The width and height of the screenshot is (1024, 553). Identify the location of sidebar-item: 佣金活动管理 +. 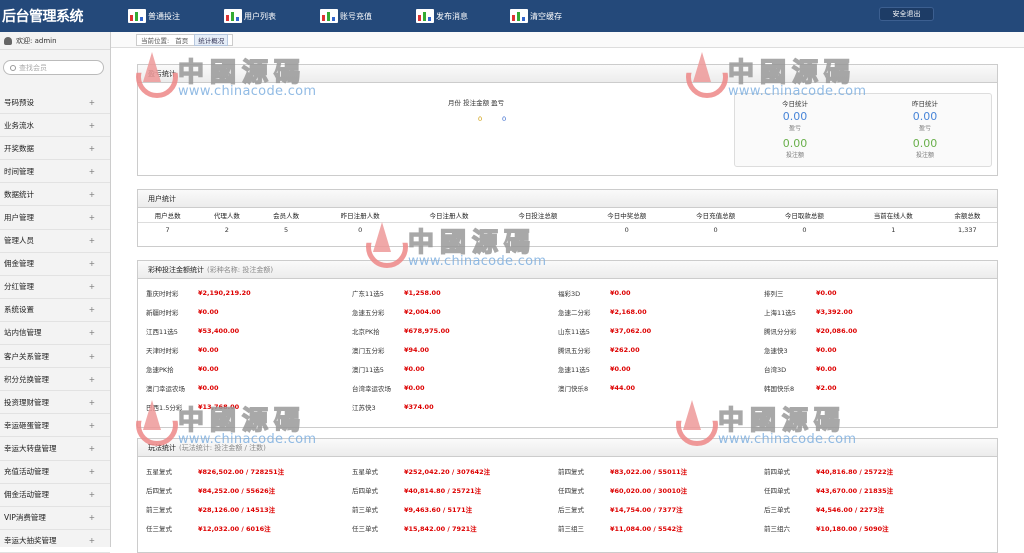
(55, 495).